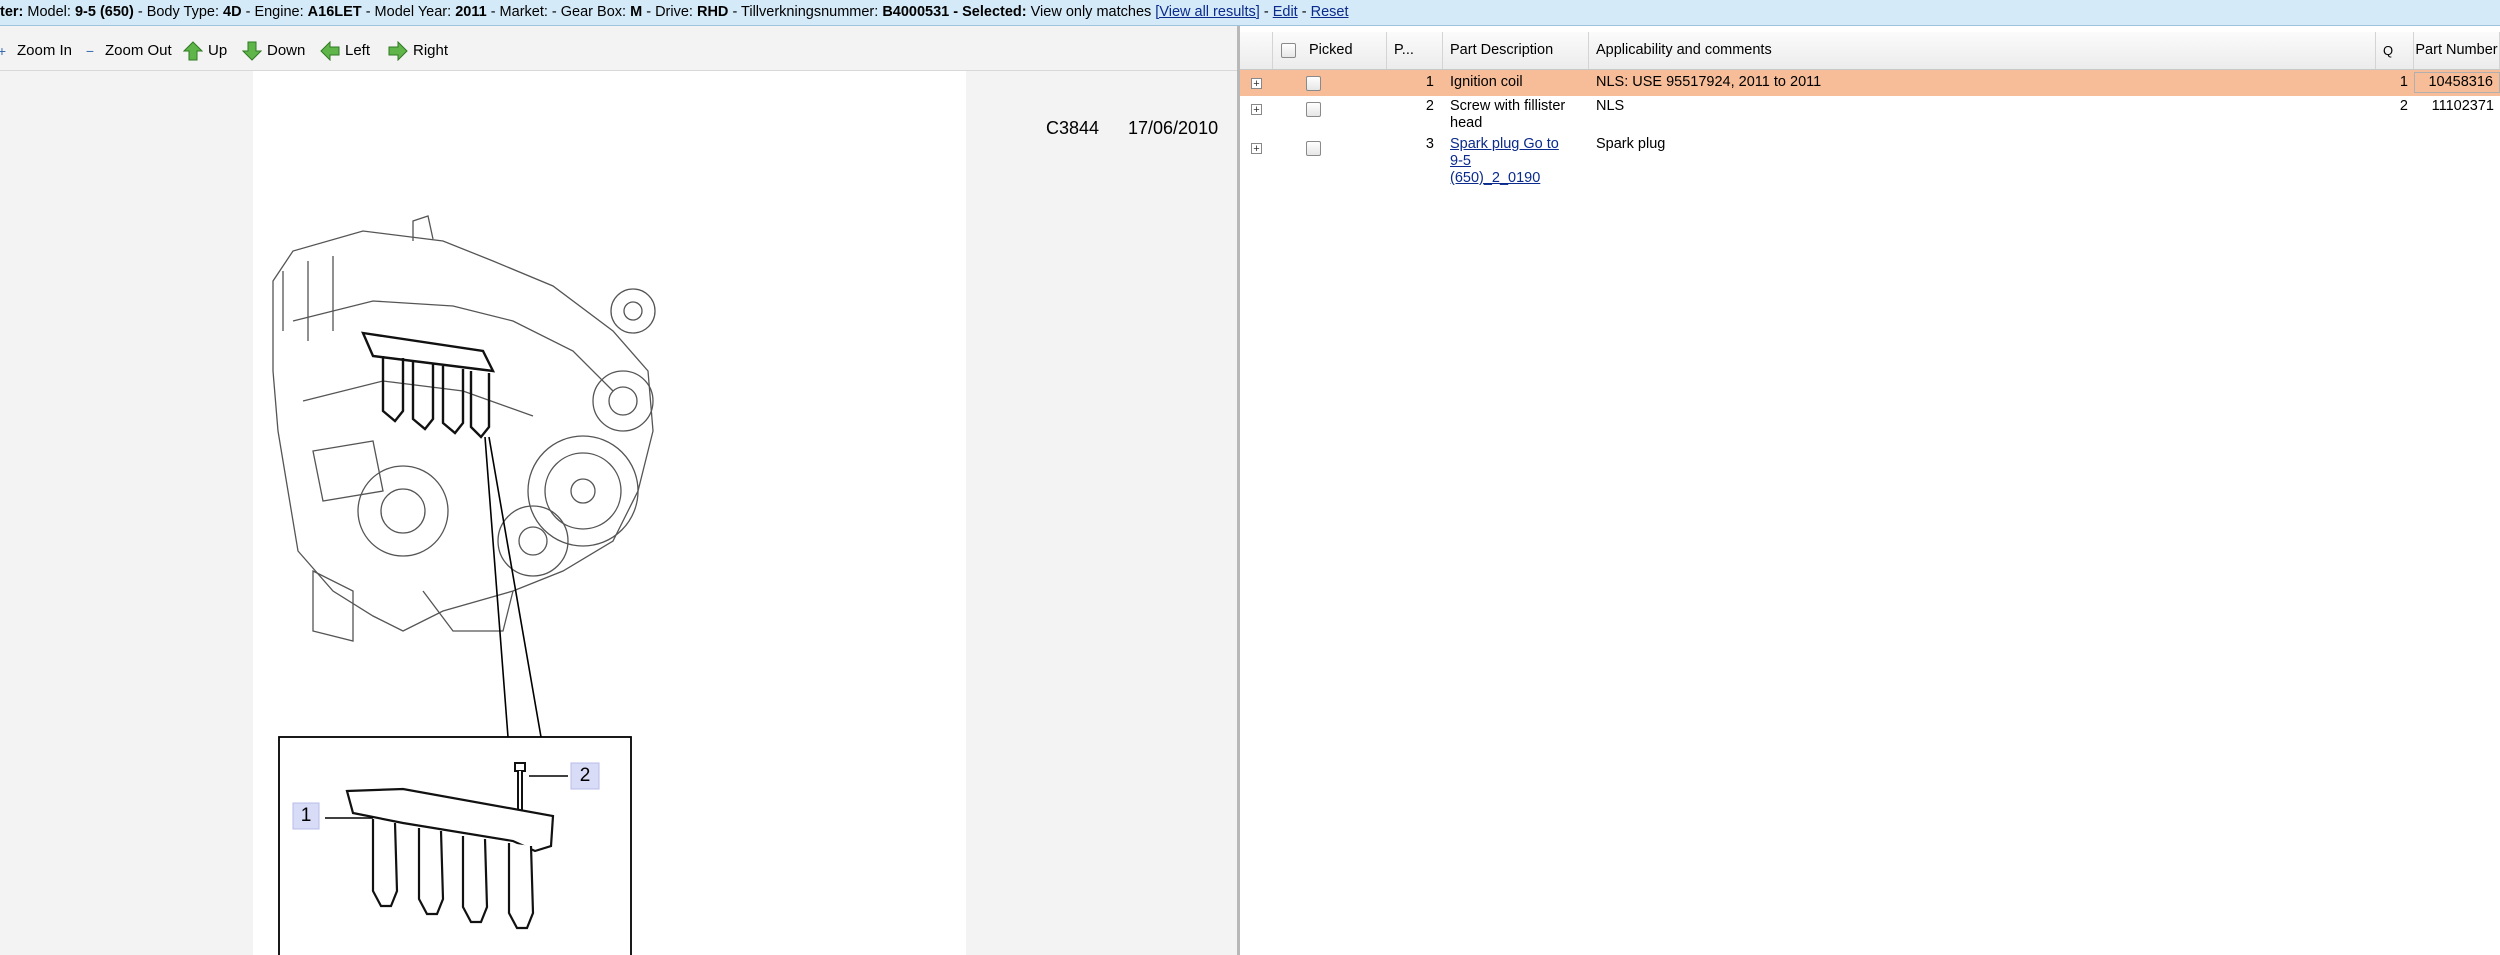 Image resolution: width=2500 pixels, height=955 pixels. What do you see at coordinates (2403, 82) in the screenshot?
I see `quantity-cell: 1` at bounding box center [2403, 82].